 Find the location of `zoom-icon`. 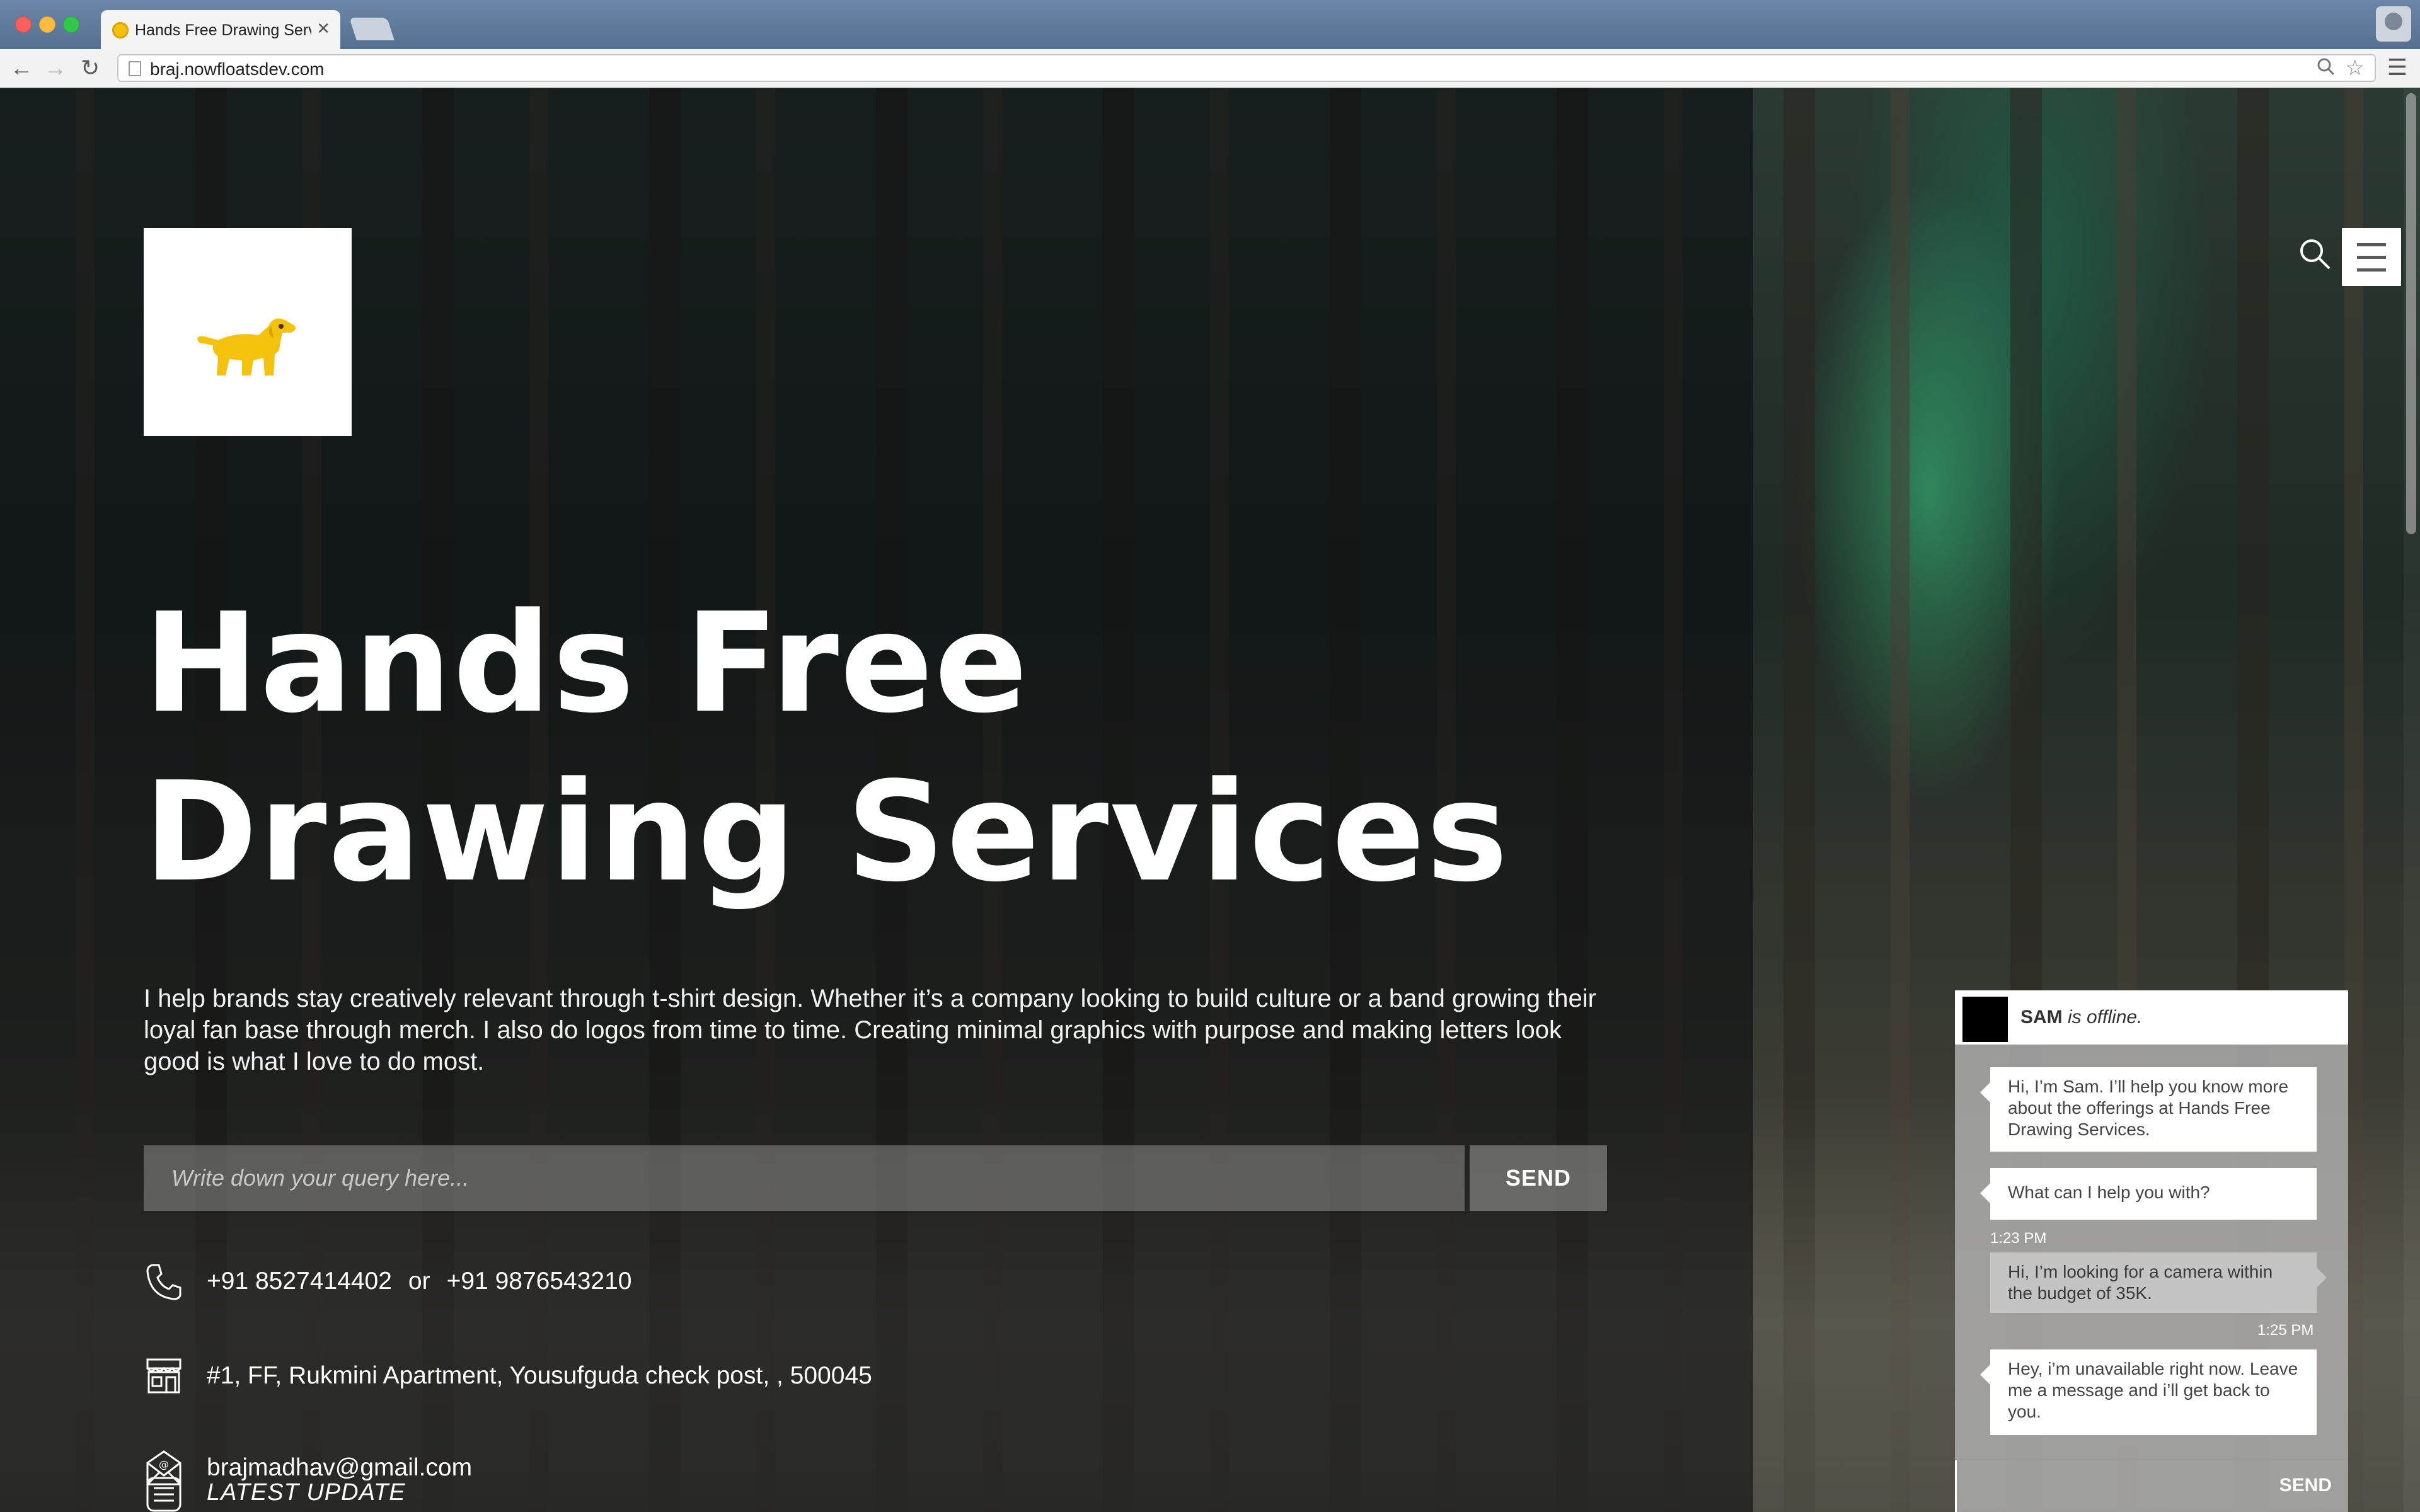

zoom-icon is located at coordinates (2326, 69).